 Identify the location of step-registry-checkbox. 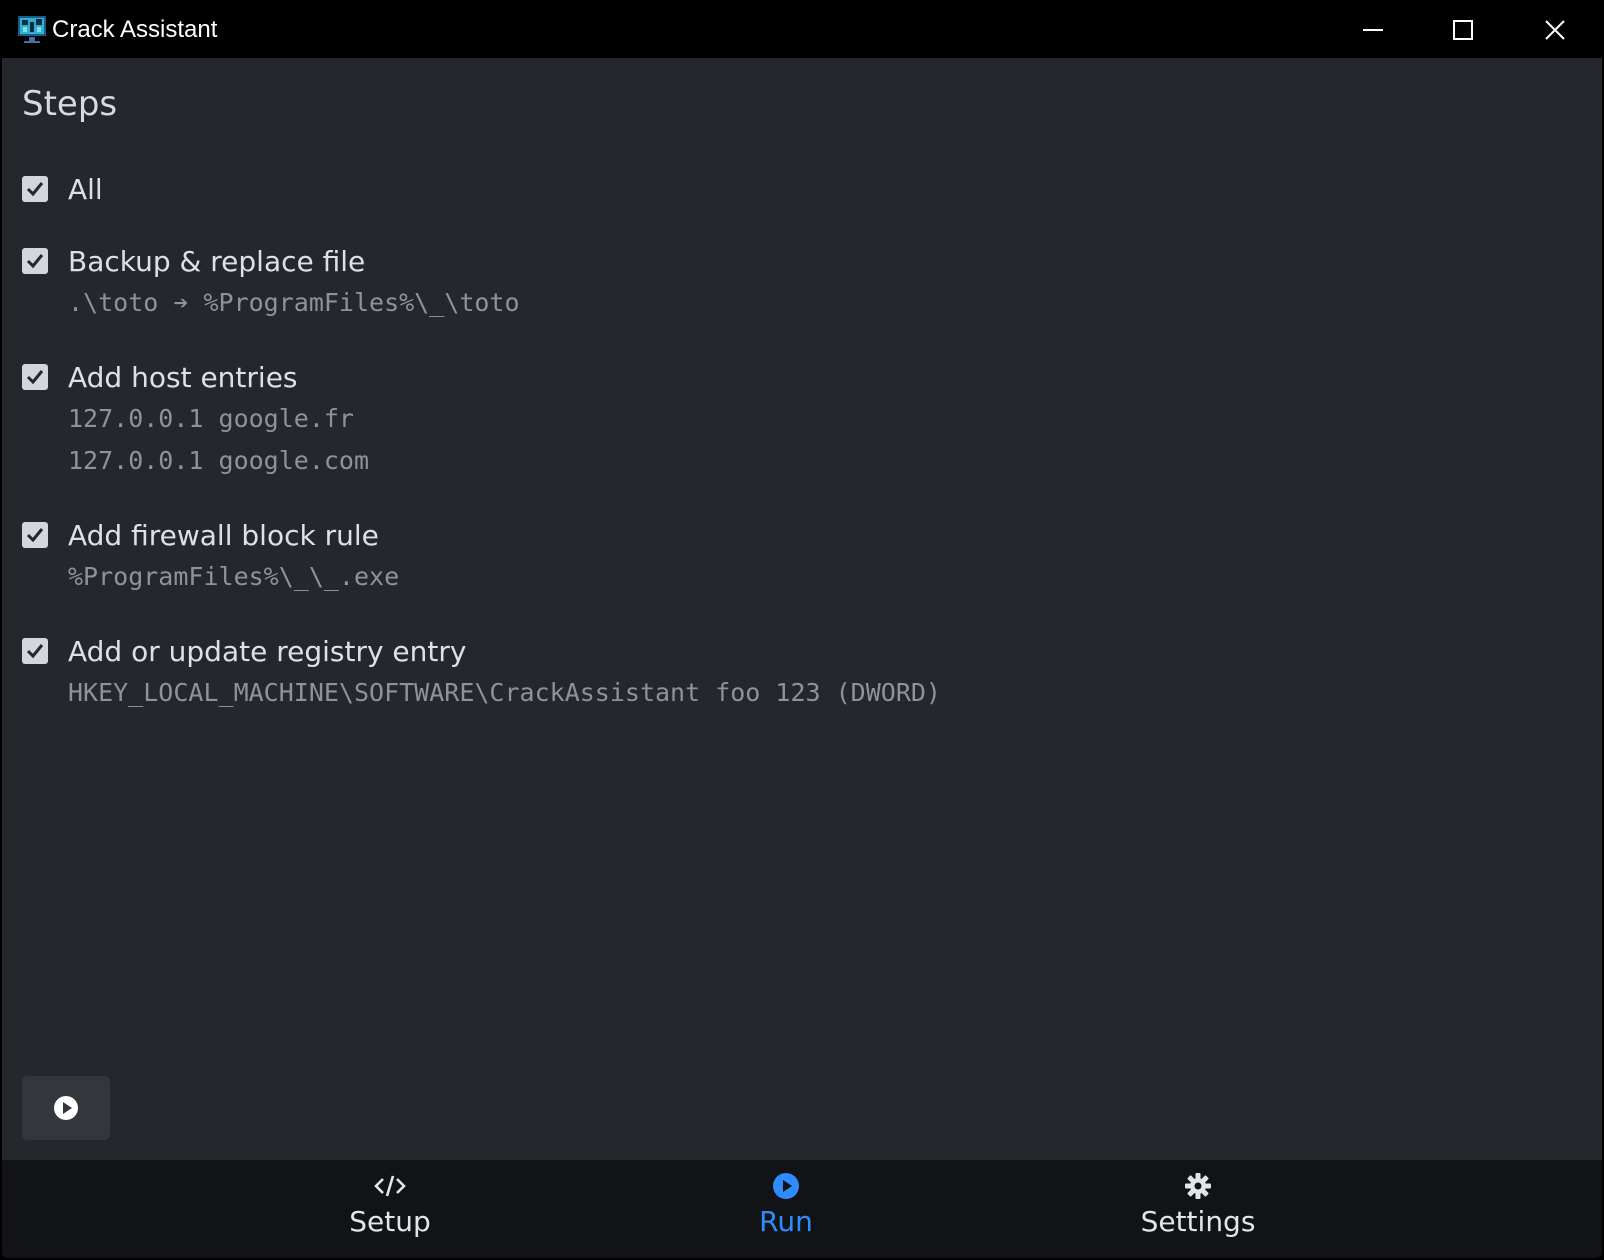
(35, 651).